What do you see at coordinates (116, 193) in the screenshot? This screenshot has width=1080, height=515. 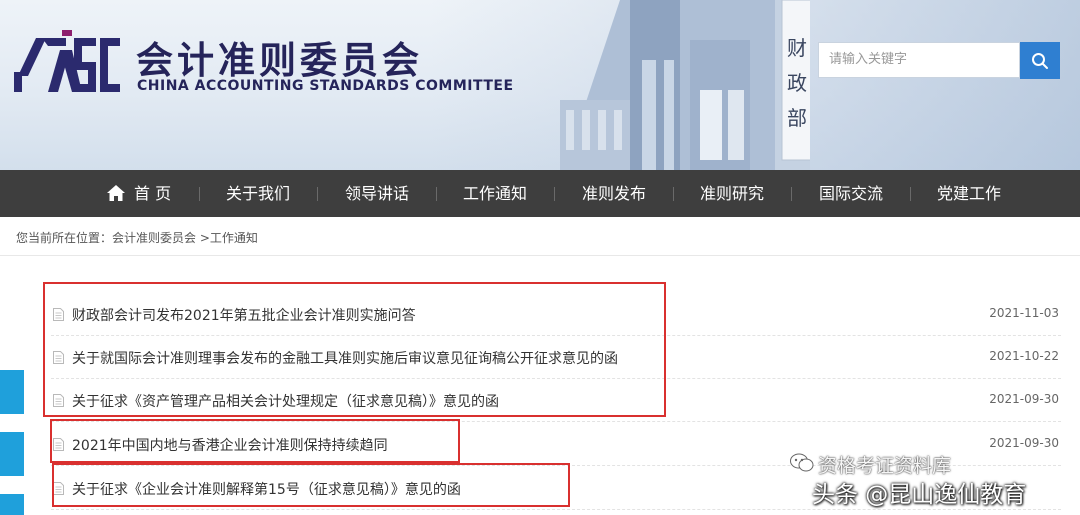 I see `home-icon` at bounding box center [116, 193].